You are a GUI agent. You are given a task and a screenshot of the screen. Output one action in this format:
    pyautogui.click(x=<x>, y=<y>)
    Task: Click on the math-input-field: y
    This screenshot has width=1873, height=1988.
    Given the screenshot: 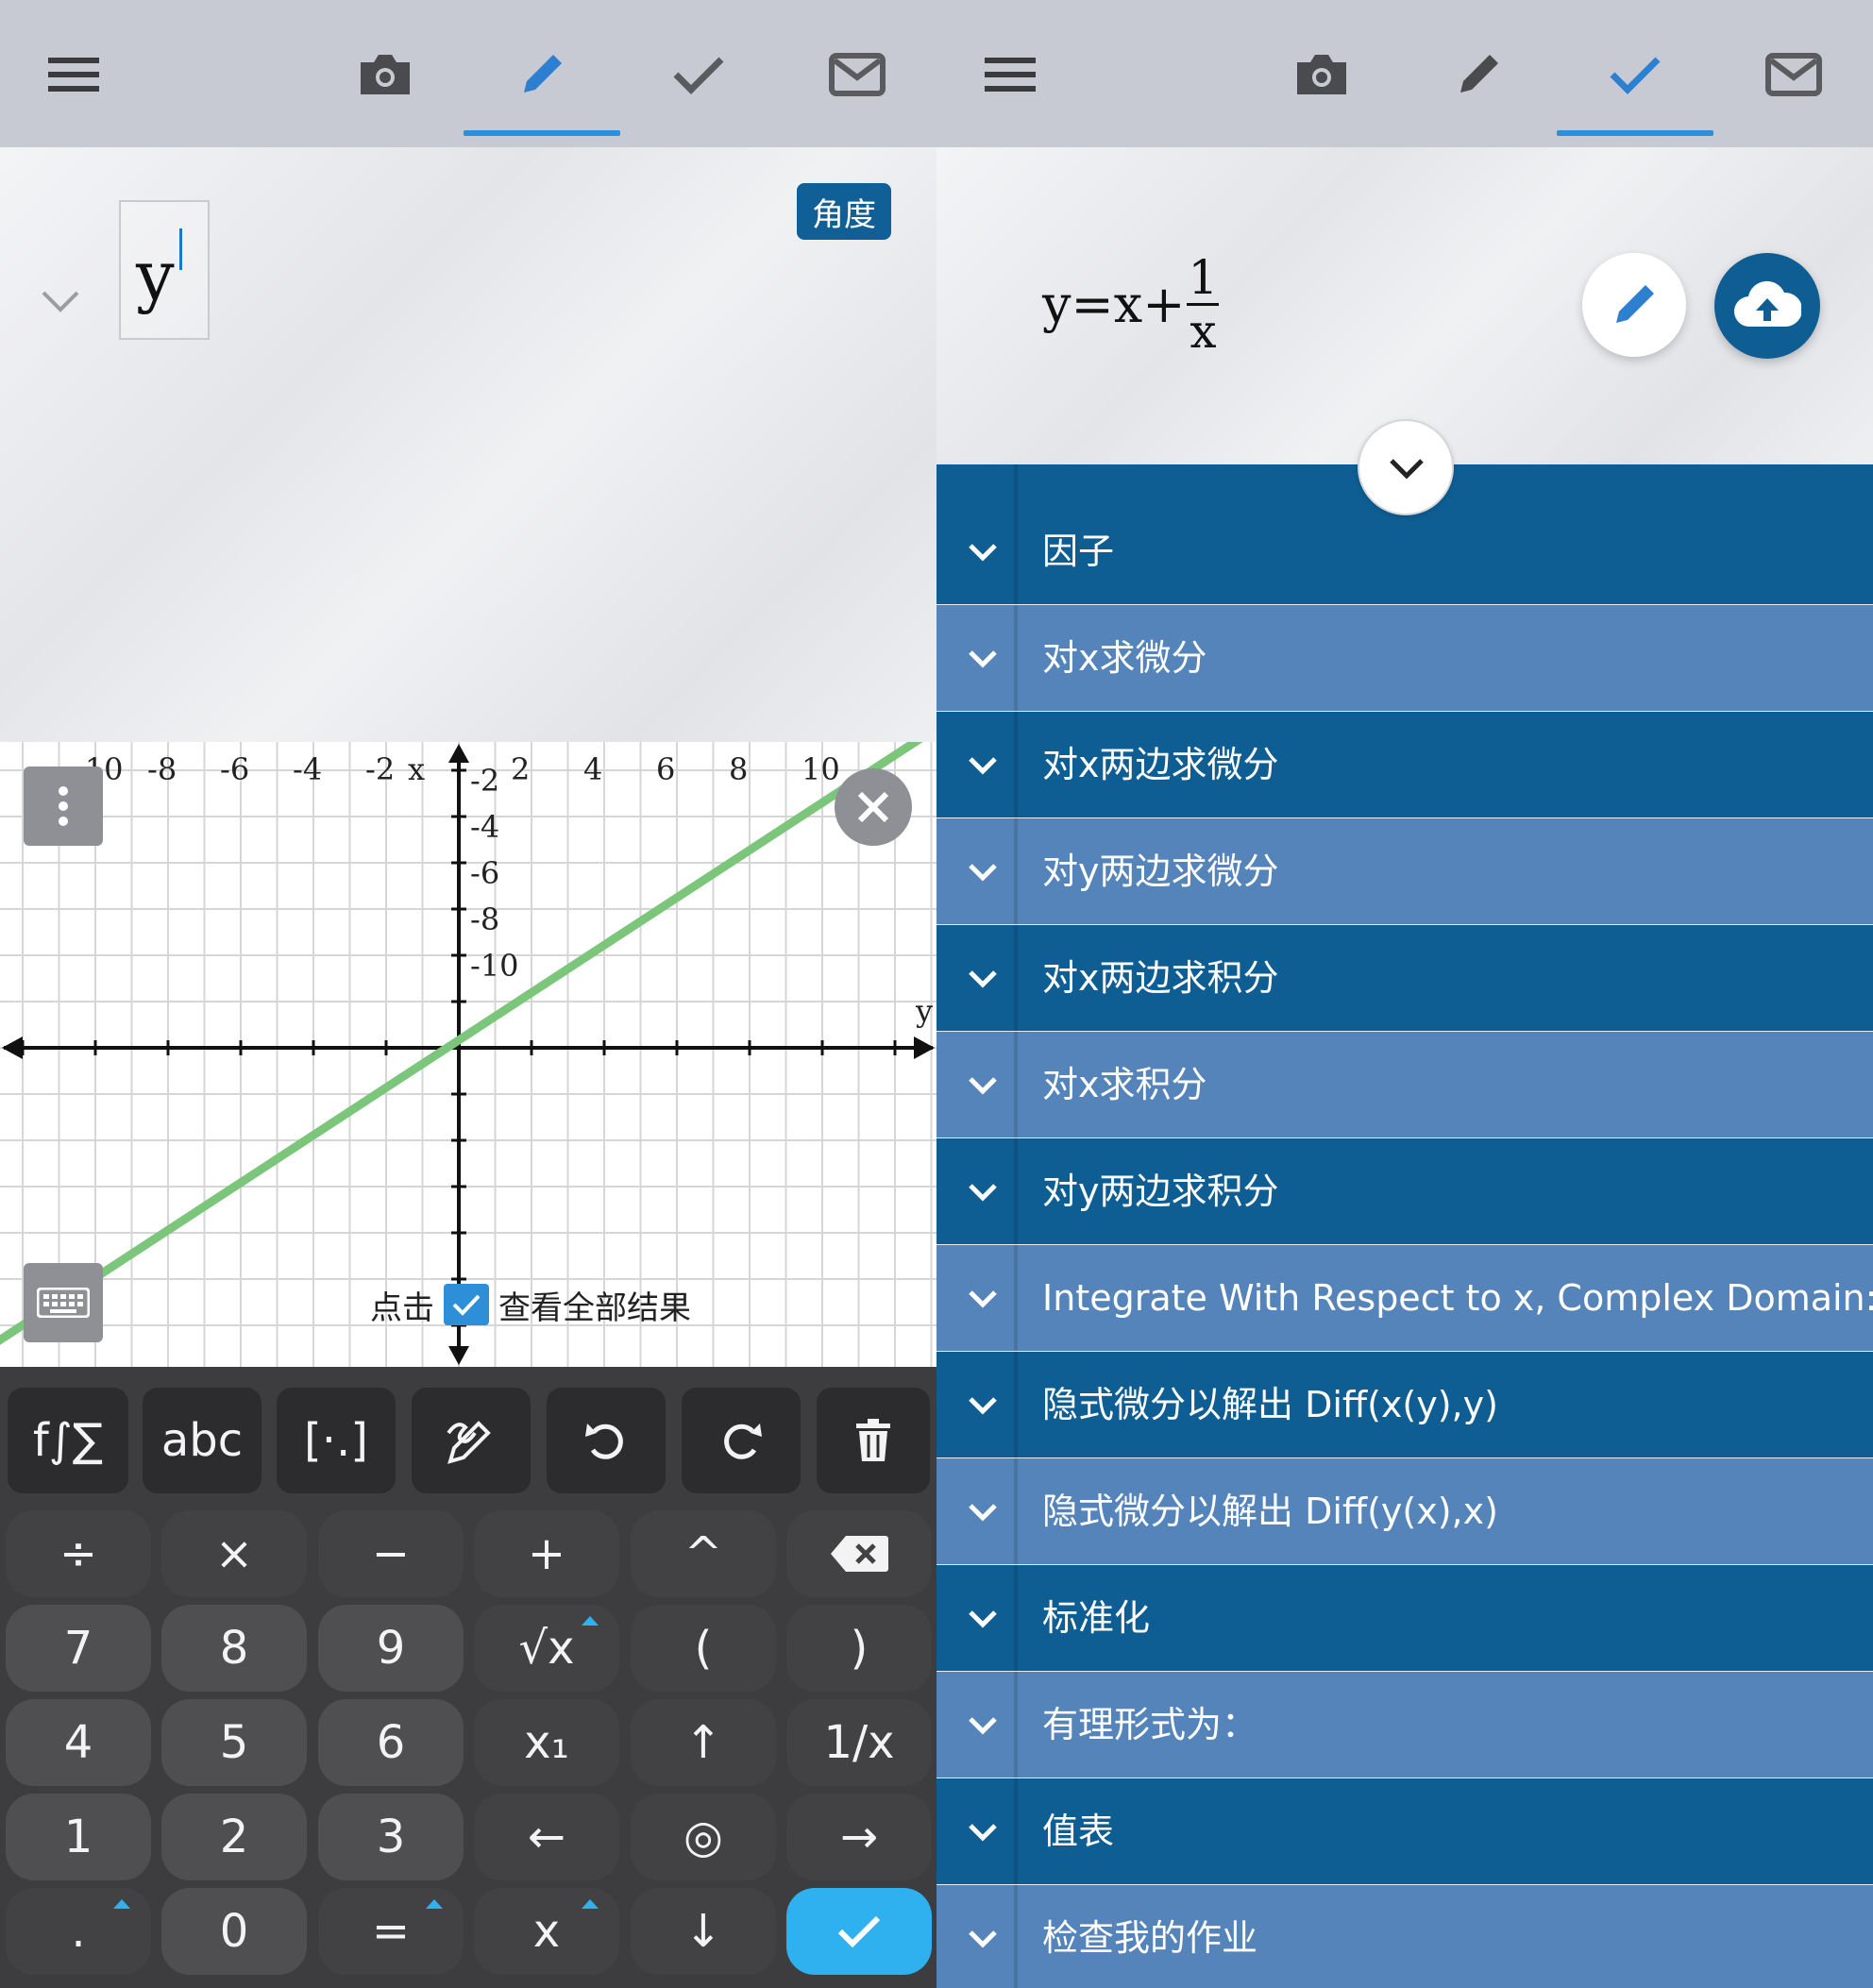 What is the action you would take?
    pyautogui.click(x=164, y=270)
    